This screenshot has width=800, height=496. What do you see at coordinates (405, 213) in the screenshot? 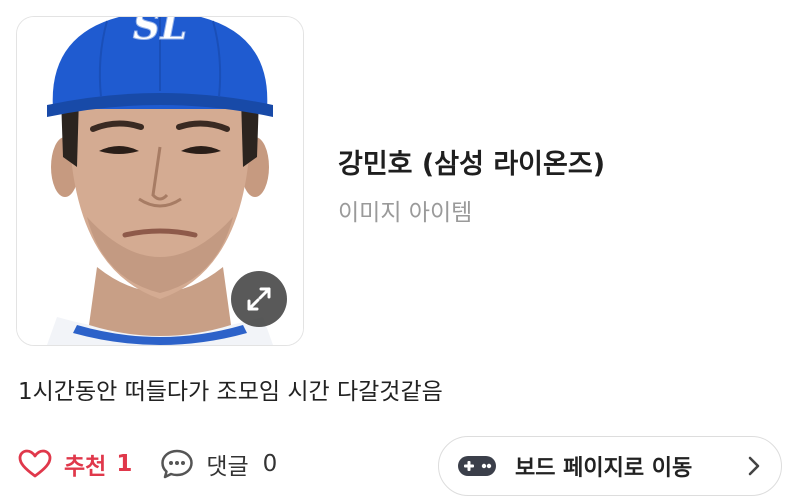
I see `item-type-label: 이미지 아이템` at bounding box center [405, 213].